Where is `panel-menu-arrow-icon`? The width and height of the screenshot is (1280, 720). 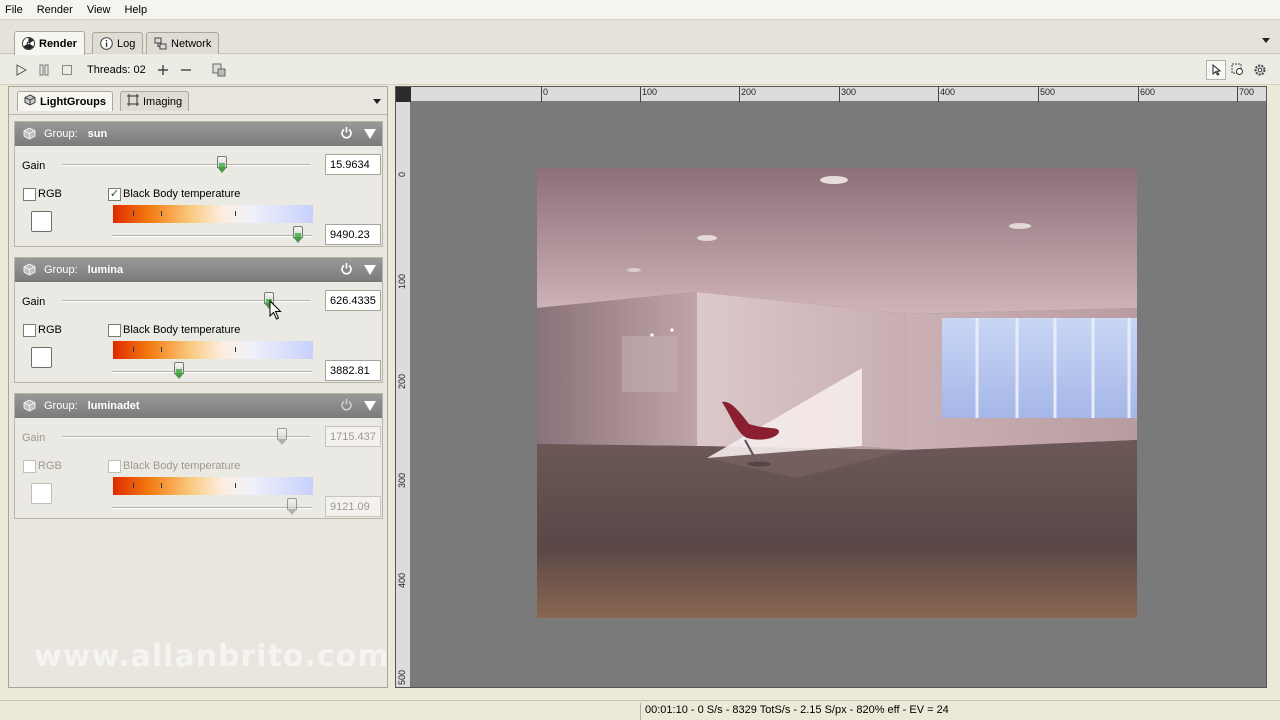 panel-menu-arrow-icon is located at coordinates (377, 101).